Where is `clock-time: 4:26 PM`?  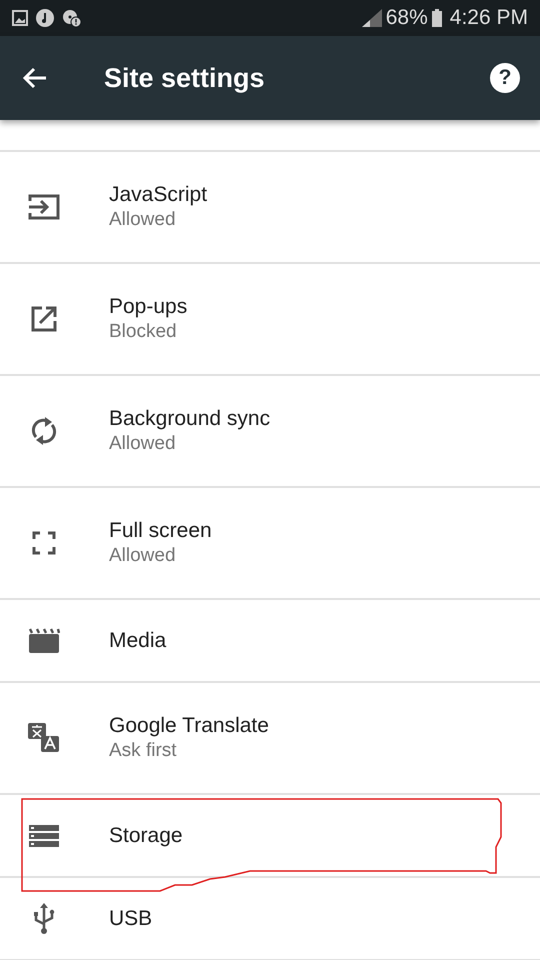
clock-time: 4:26 PM is located at coordinates (489, 18).